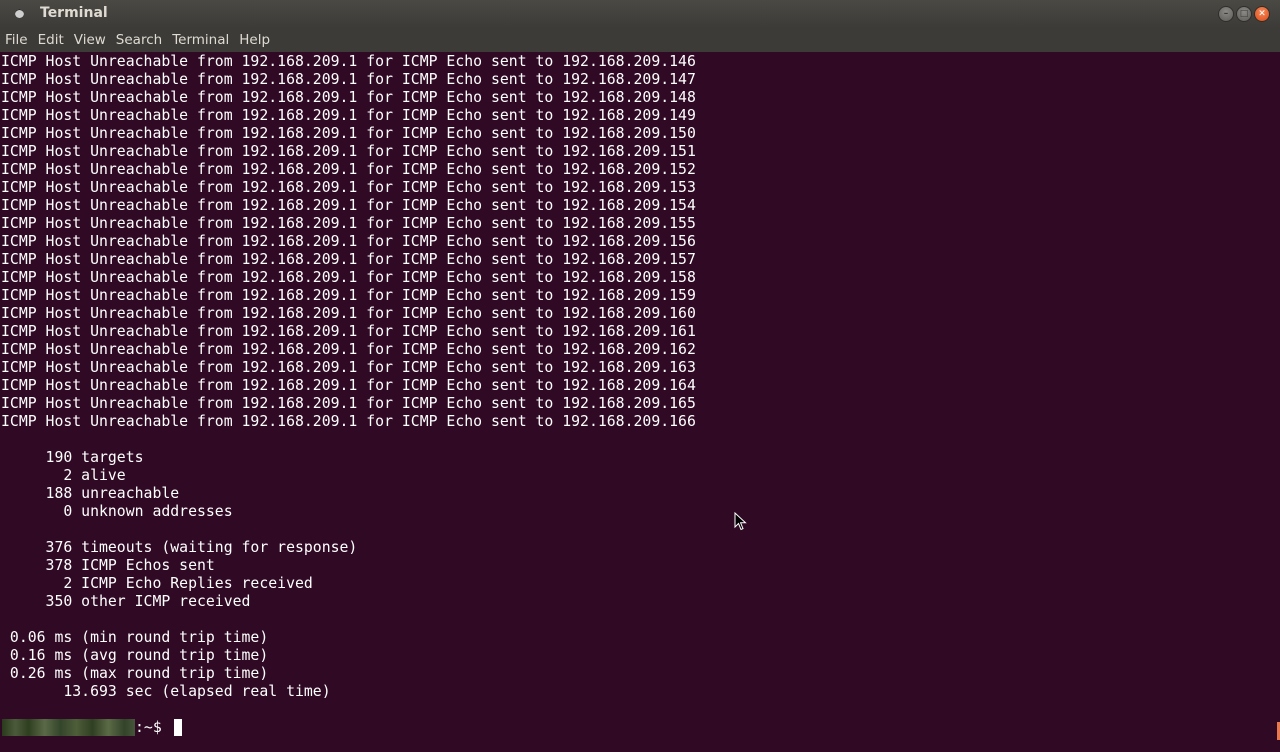 The width and height of the screenshot is (1280, 752). I want to click on shell-prompt: :~$, so click(91, 727).